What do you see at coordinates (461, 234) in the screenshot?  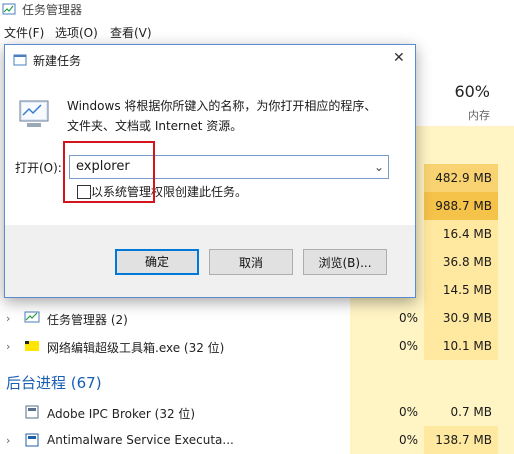 I see `memory-cell: 16.4 MB` at bounding box center [461, 234].